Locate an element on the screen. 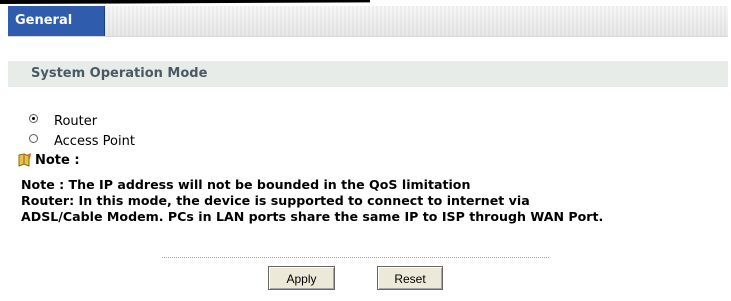 The width and height of the screenshot is (731, 301). tab-bar: General is located at coordinates (368, 21).